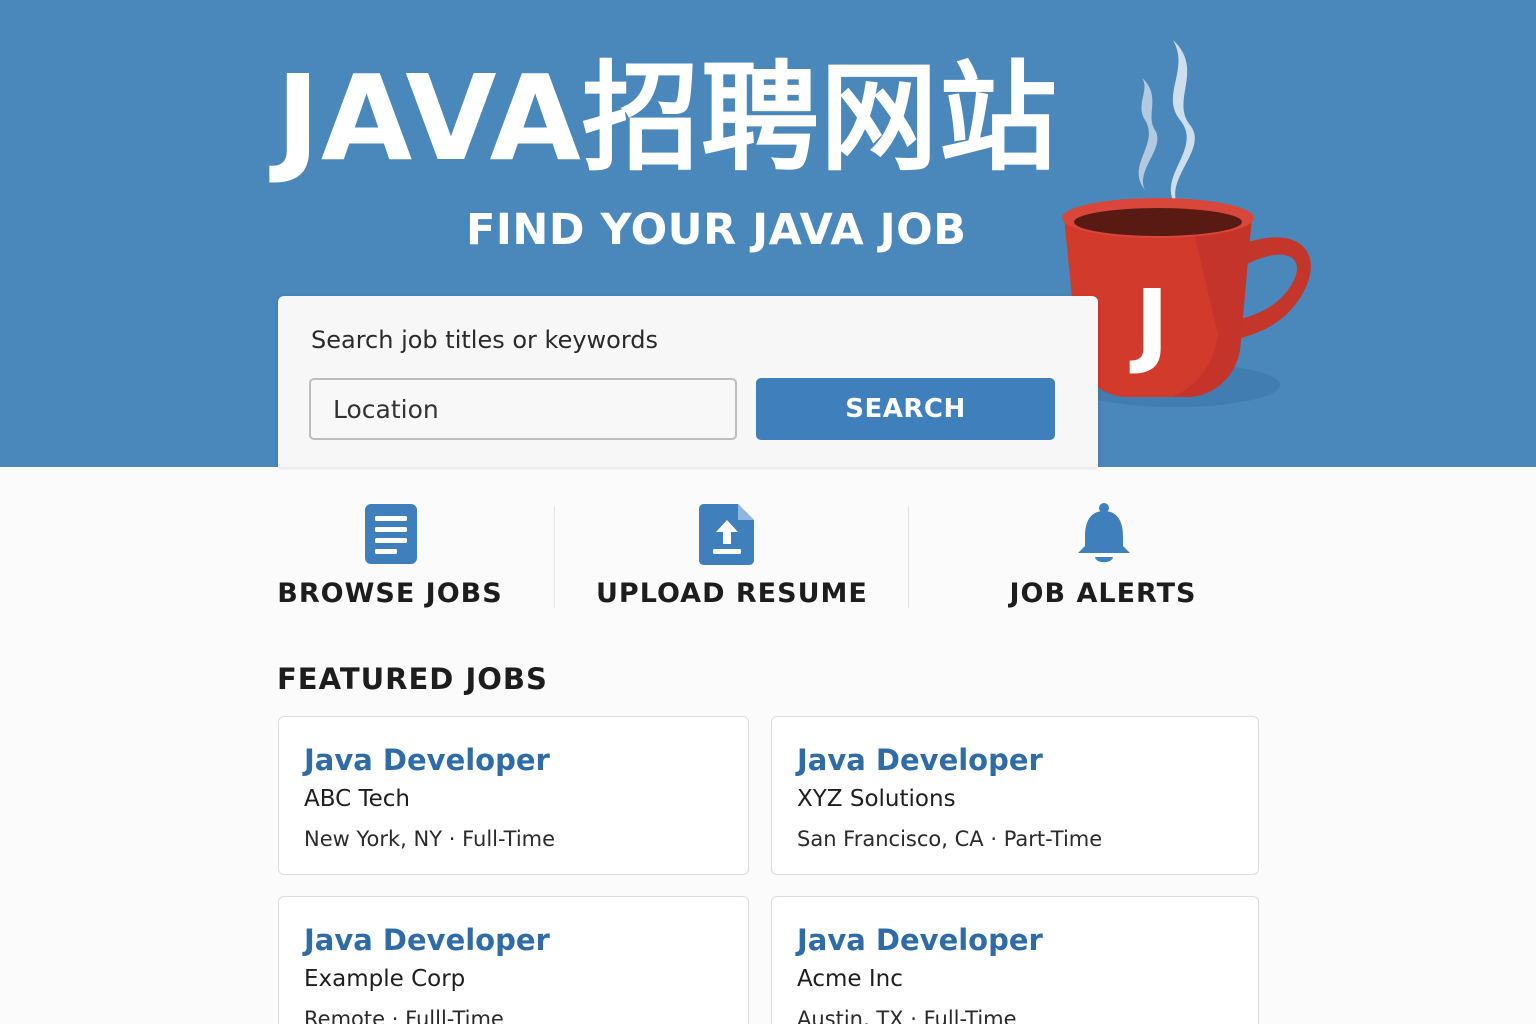 The height and width of the screenshot is (1024, 1536). I want to click on site-title: JAVA招聘网站, so click(667, 118).